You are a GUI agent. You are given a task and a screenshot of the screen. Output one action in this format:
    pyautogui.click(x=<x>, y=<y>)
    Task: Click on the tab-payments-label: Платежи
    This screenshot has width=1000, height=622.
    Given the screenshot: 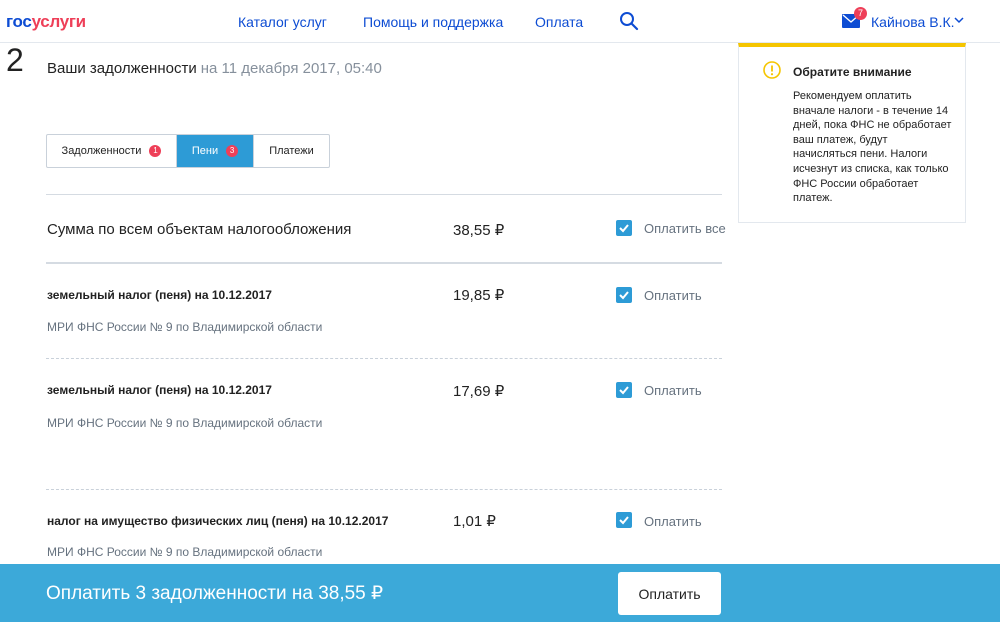 What is the action you would take?
    pyautogui.click(x=291, y=151)
    